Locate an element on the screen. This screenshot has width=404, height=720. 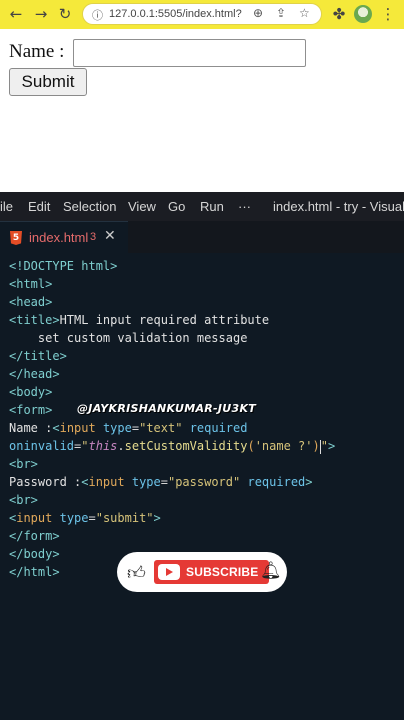
html5-icon: 5 is located at coordinates (16, 238).